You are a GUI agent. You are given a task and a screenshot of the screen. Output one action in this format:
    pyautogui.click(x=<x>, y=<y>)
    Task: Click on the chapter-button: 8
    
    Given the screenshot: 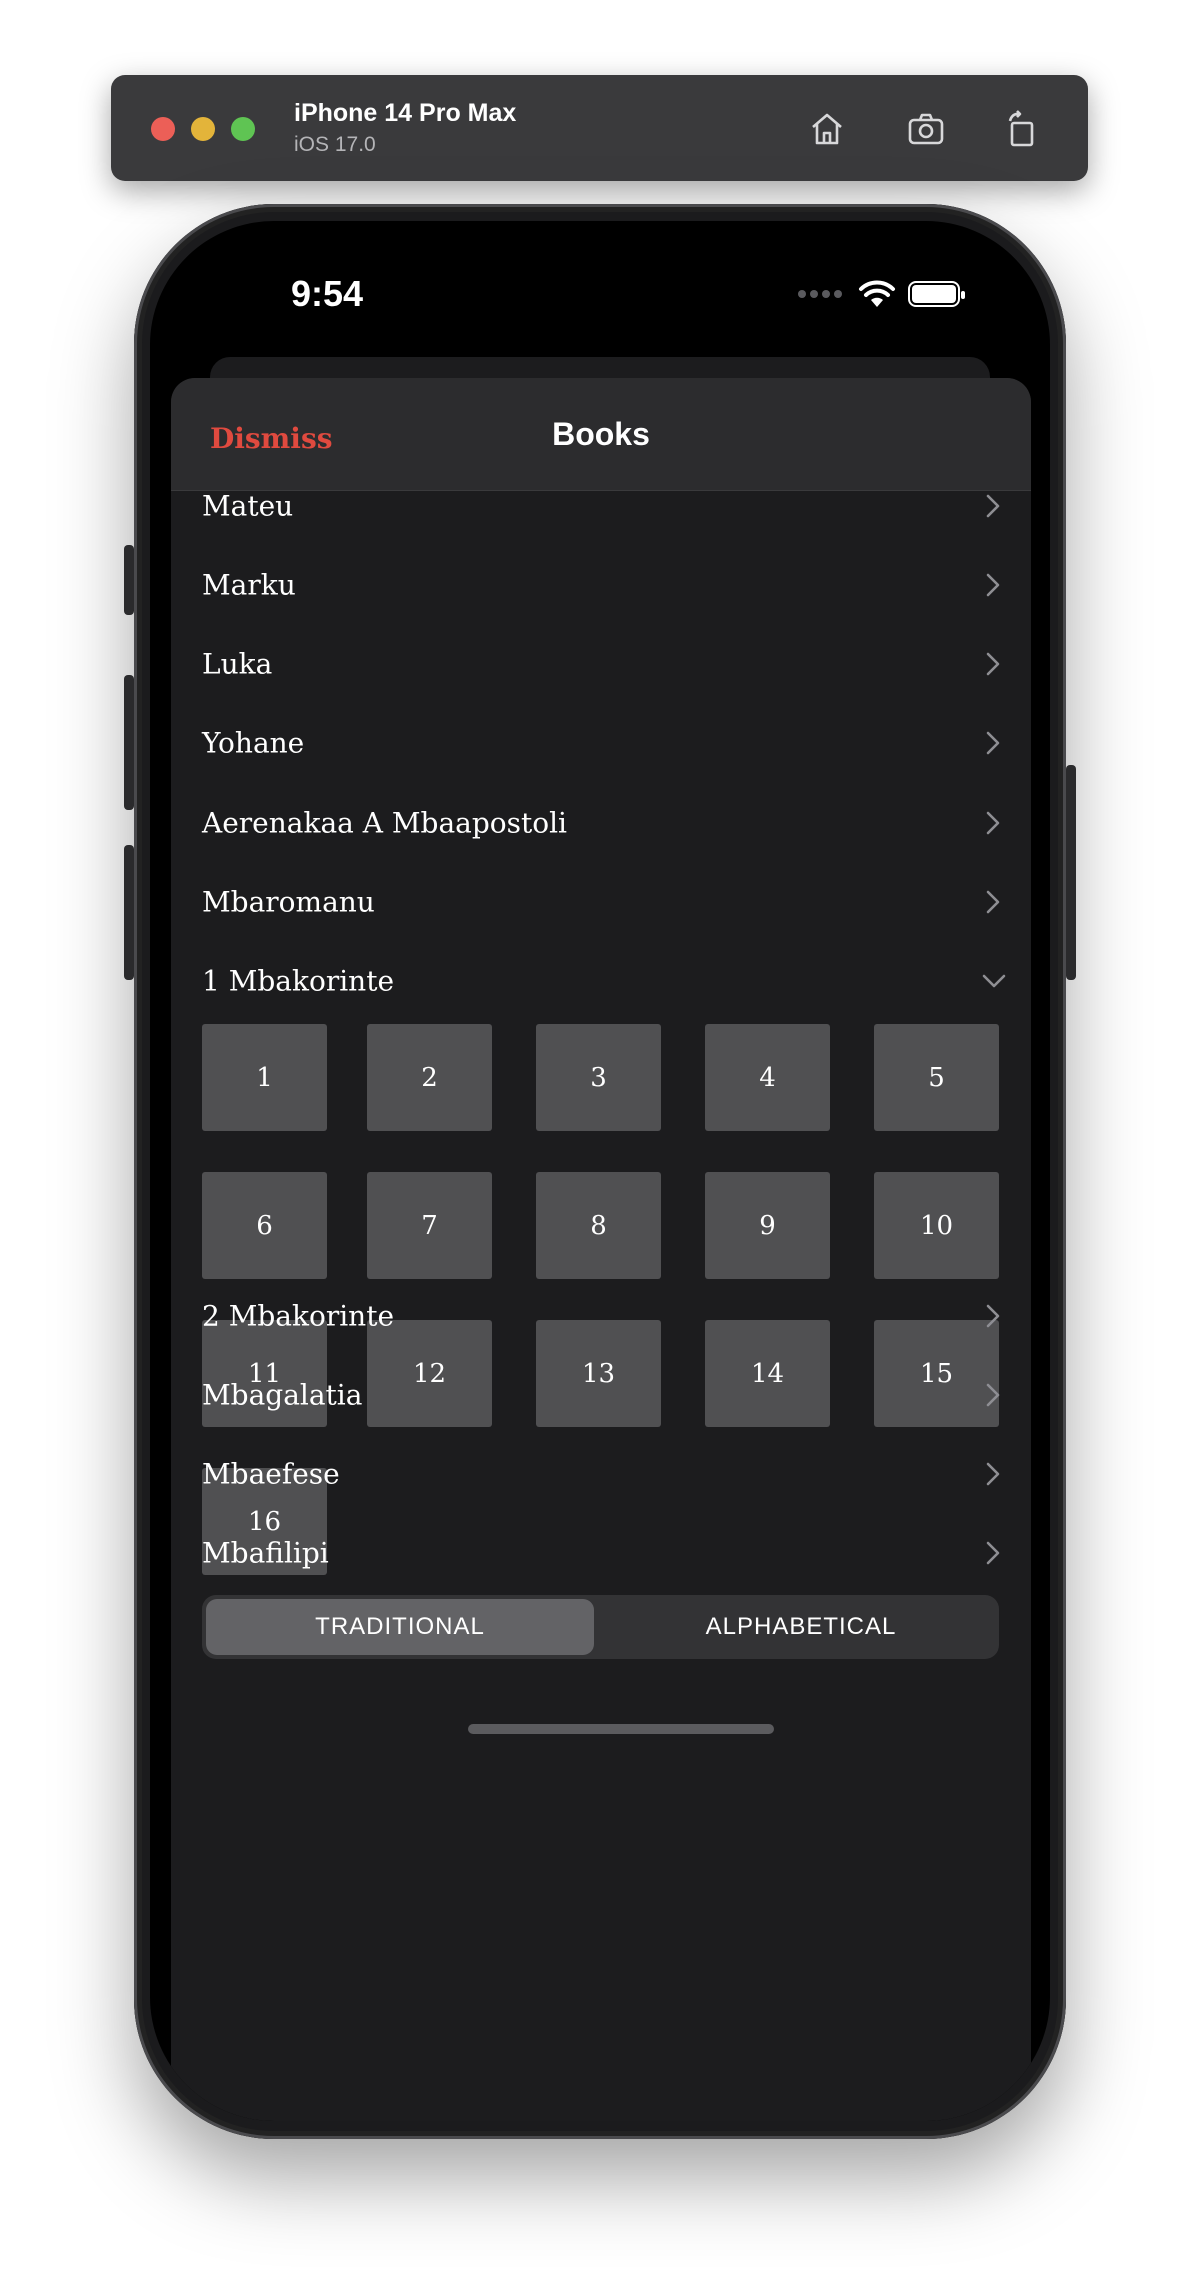 What is the action you would take?
    pyautogui.click(x=598, y=1225)
    